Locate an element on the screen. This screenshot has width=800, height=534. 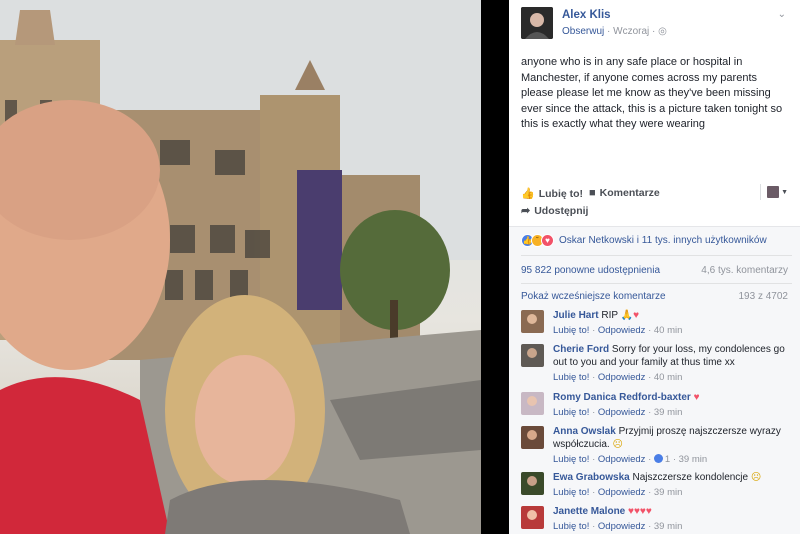
post-header: Alex Klis Obserwuj · Wczoraj · ◎ ⌄ is located at coordinates (656, 25).